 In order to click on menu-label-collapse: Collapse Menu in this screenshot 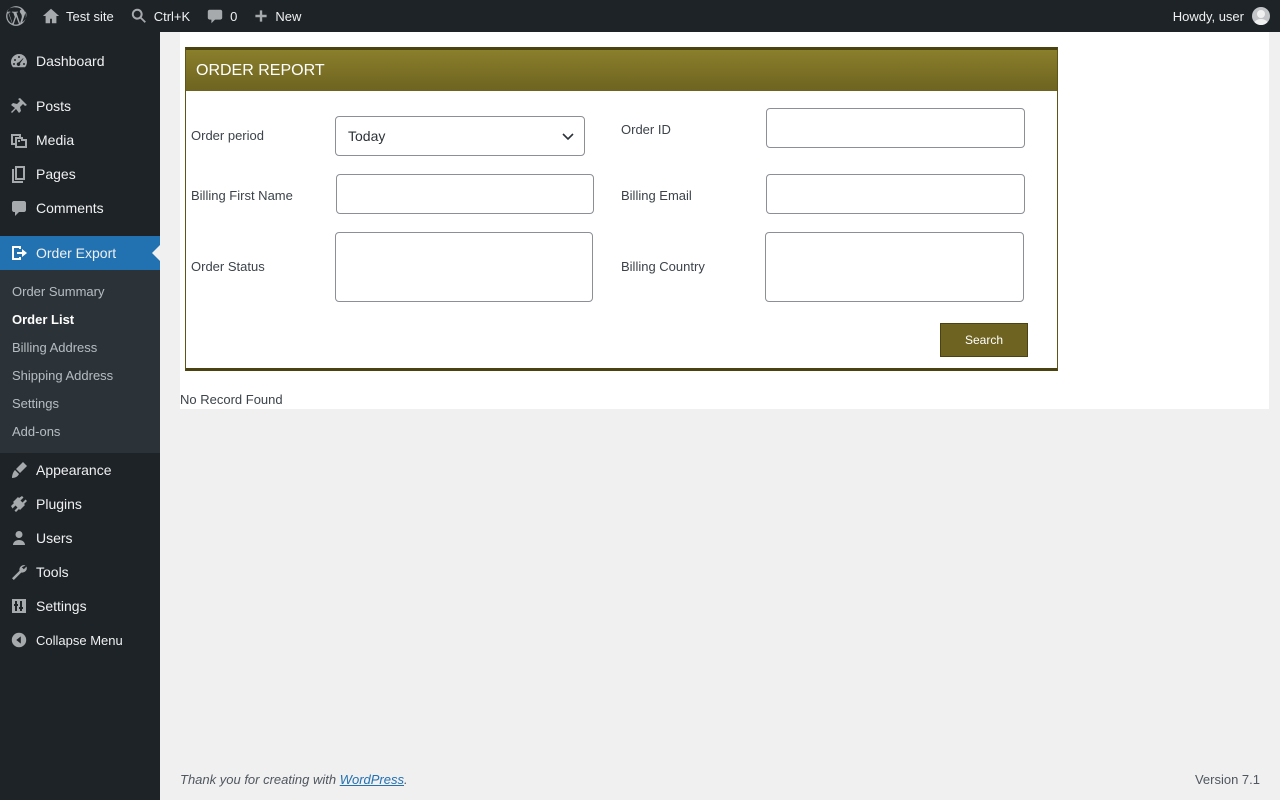, I will do `click(79, 640)`.